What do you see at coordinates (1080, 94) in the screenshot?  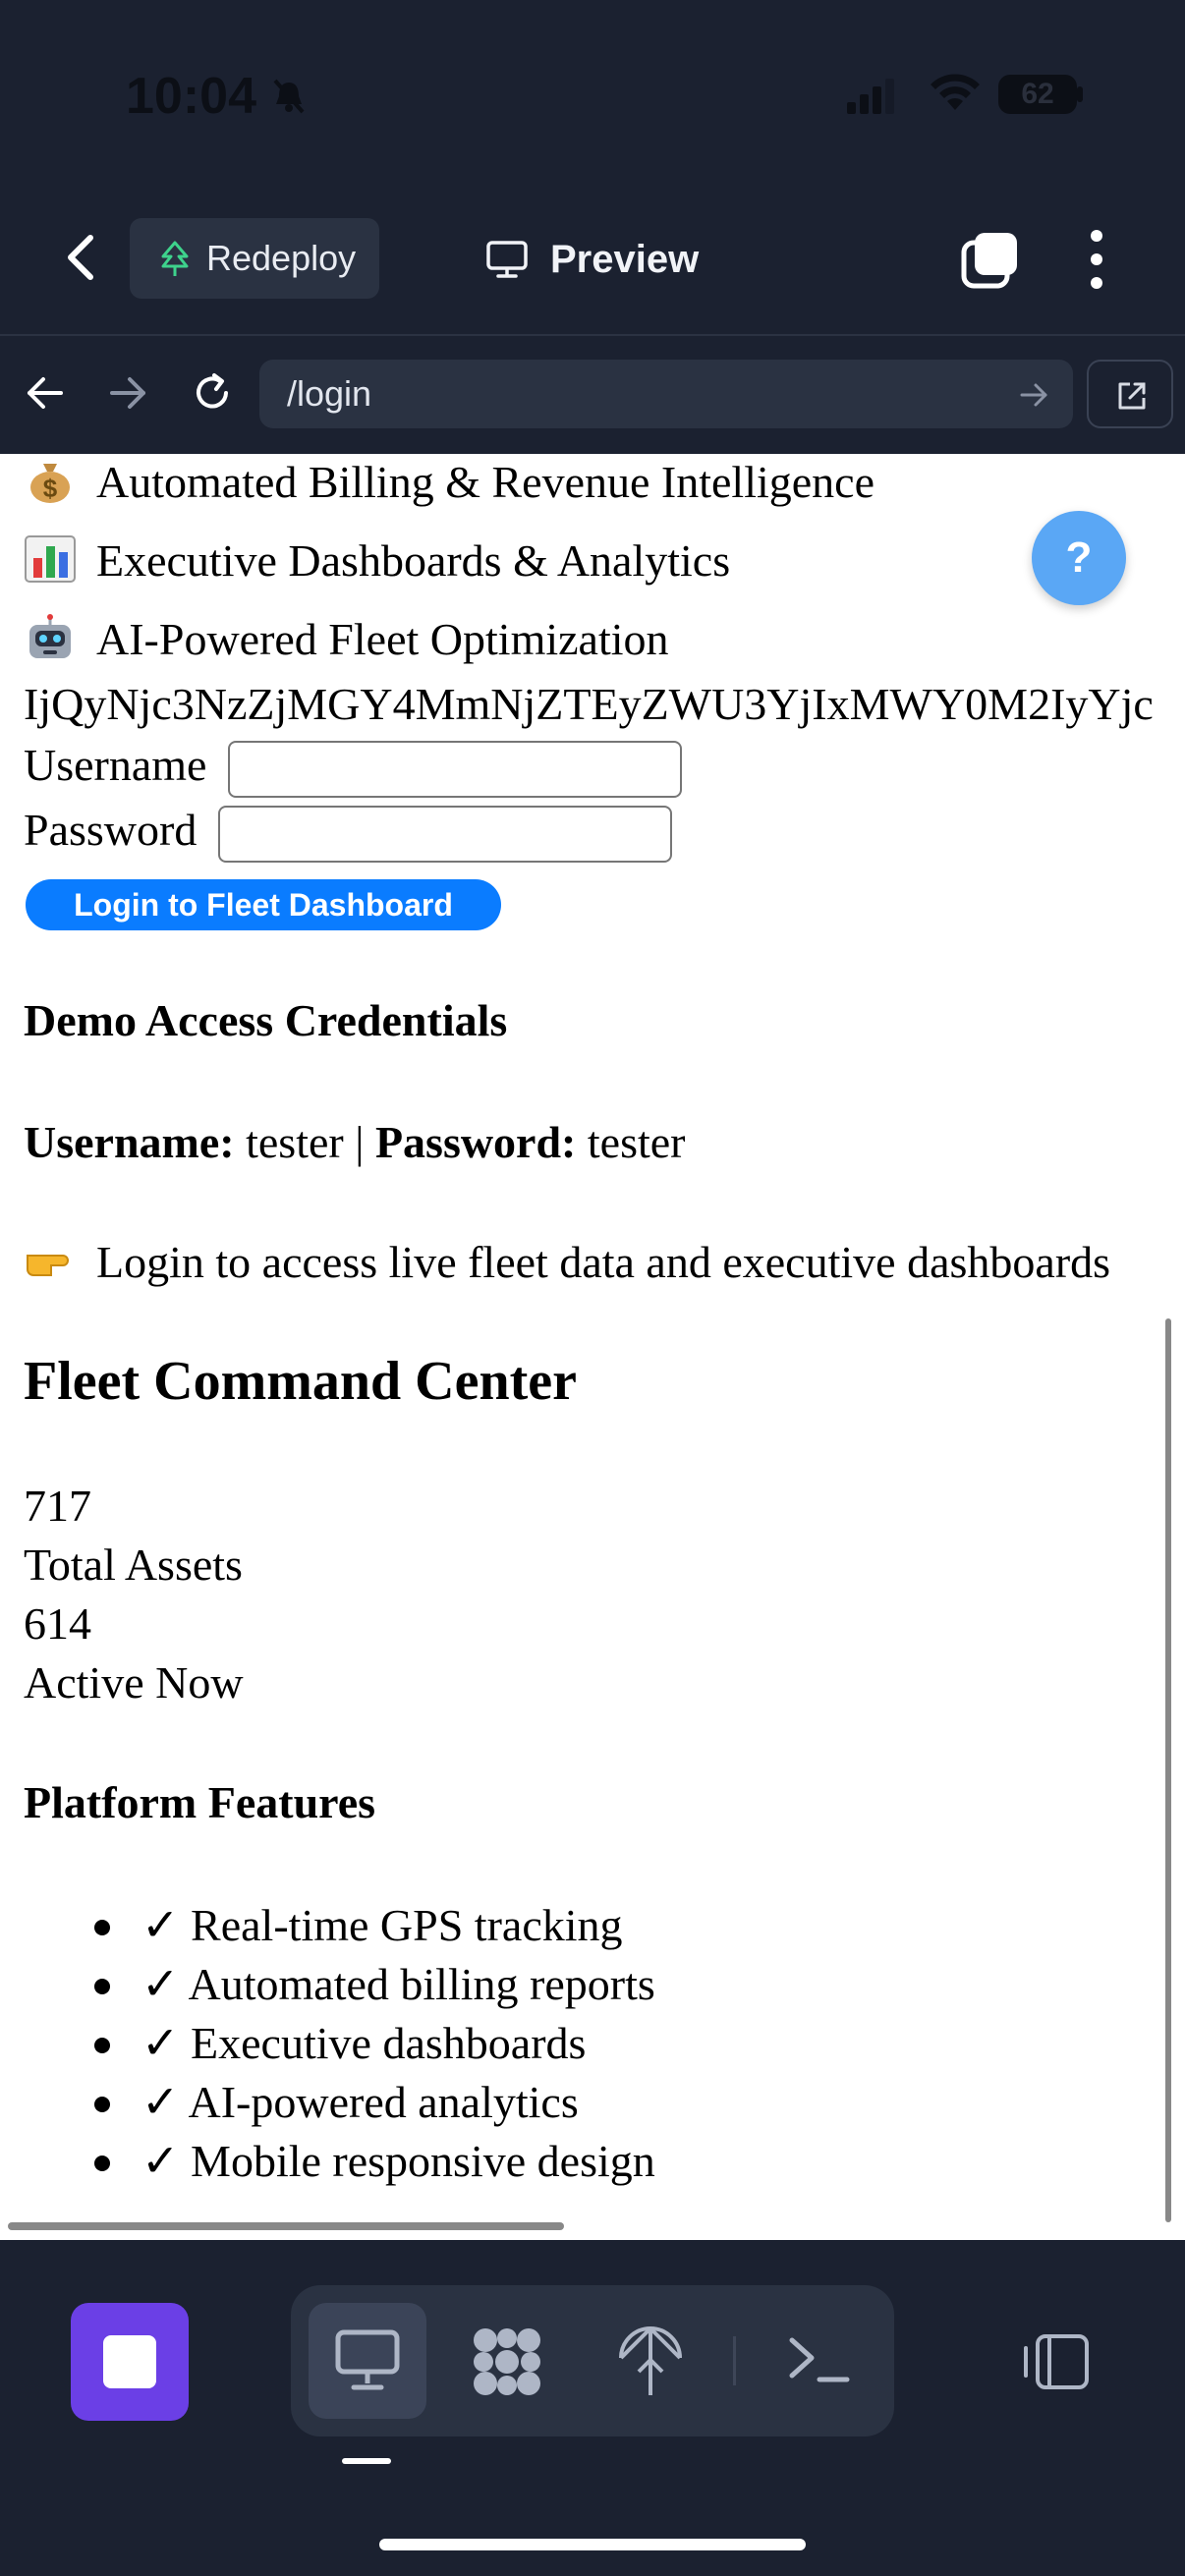 I see `battery-tip` at bounding box center [1080, 94].